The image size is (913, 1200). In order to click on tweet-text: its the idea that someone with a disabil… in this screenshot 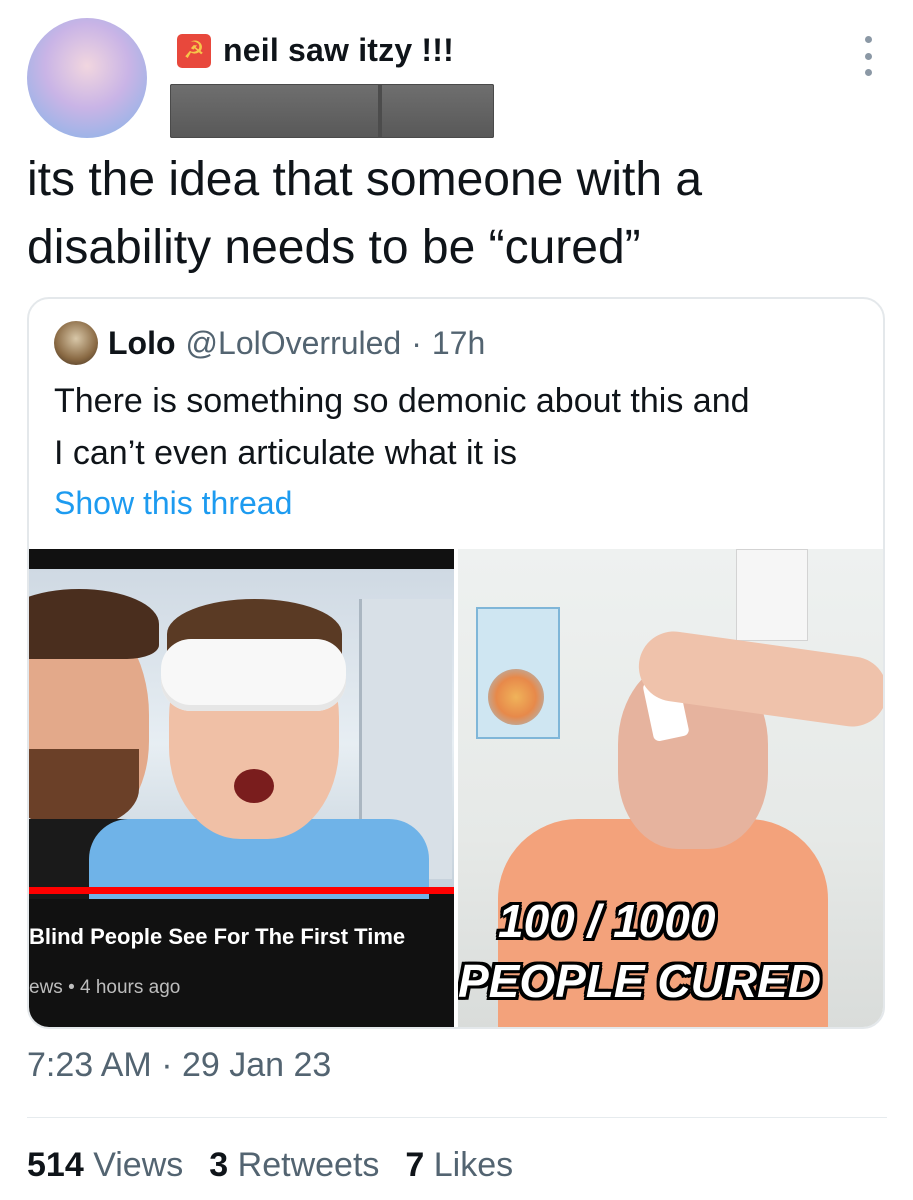, I will do `click(457, 214)`.